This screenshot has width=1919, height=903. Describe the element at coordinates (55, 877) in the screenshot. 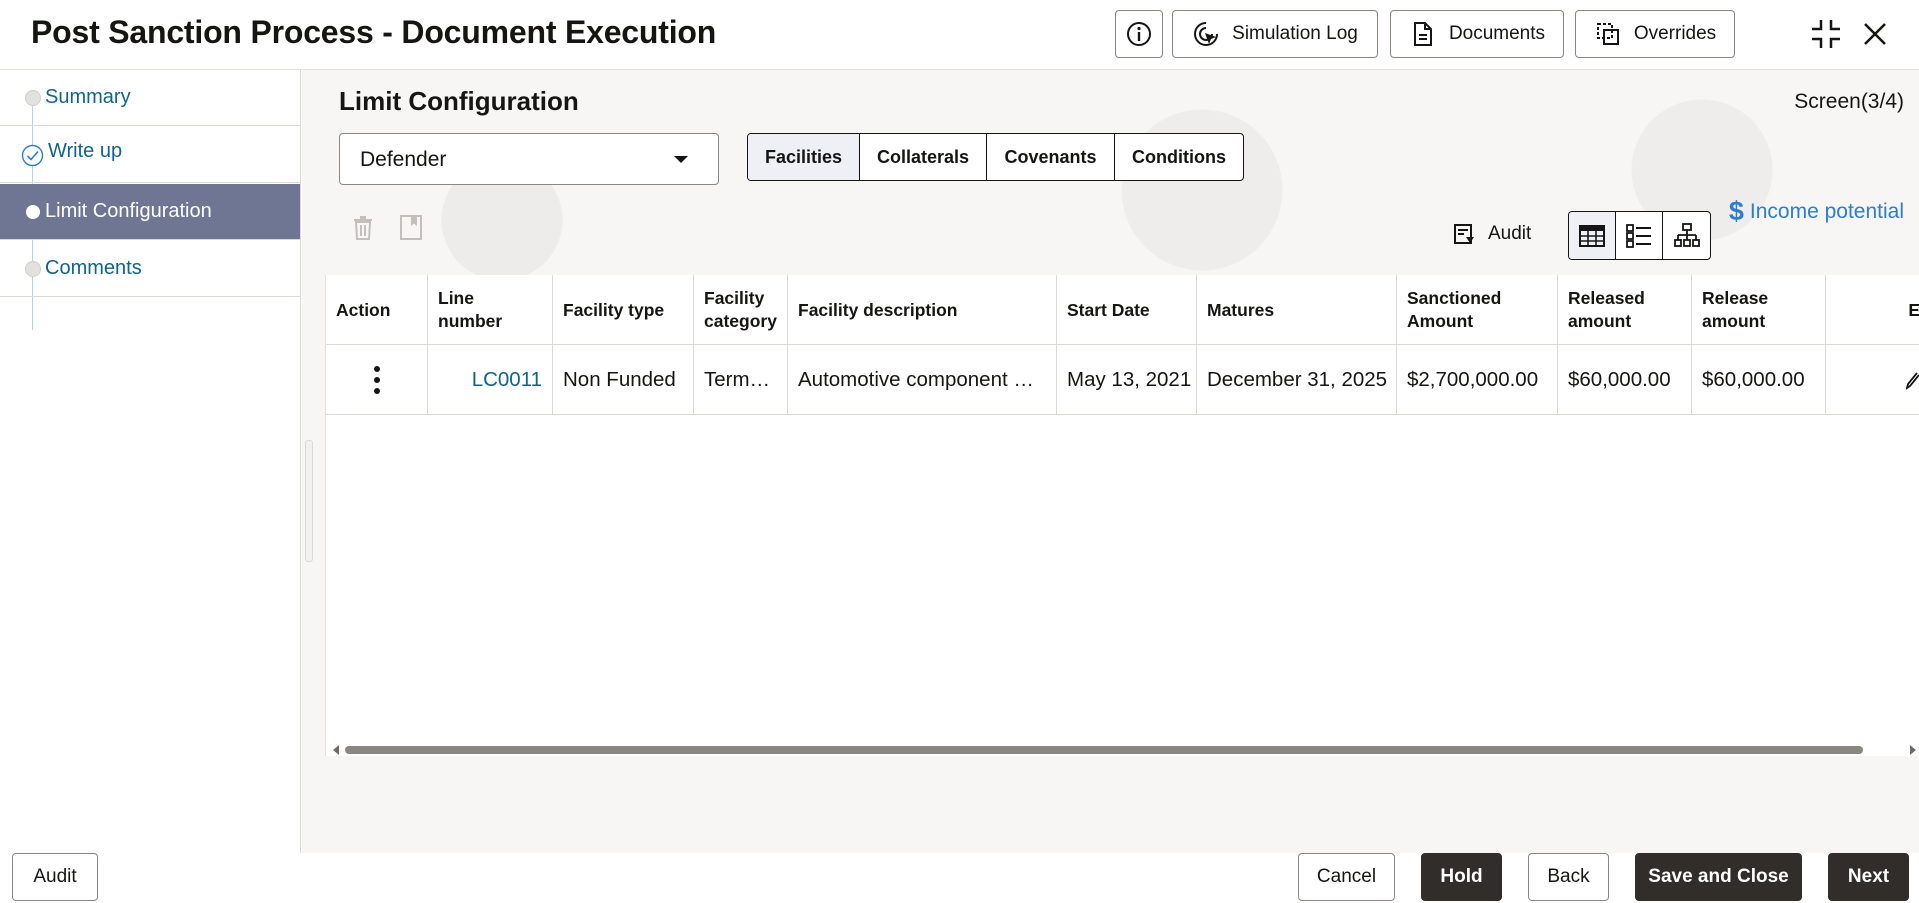

I see `audit-footer-button: Audit` at that location.